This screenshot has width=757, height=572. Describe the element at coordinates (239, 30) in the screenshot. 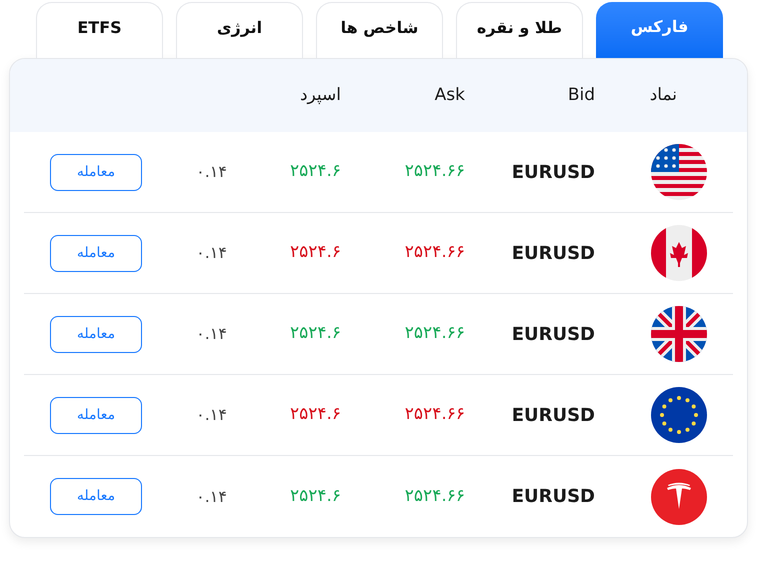

I see `tab: انرژی` at that location.